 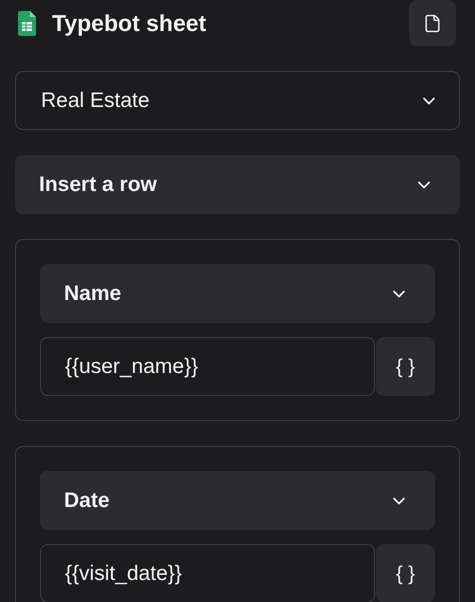 What do you see at coordinates (237, 100) in the screenshot?
I see `sheet-dropdown: Real Estate` at bounding box center [237, 100].